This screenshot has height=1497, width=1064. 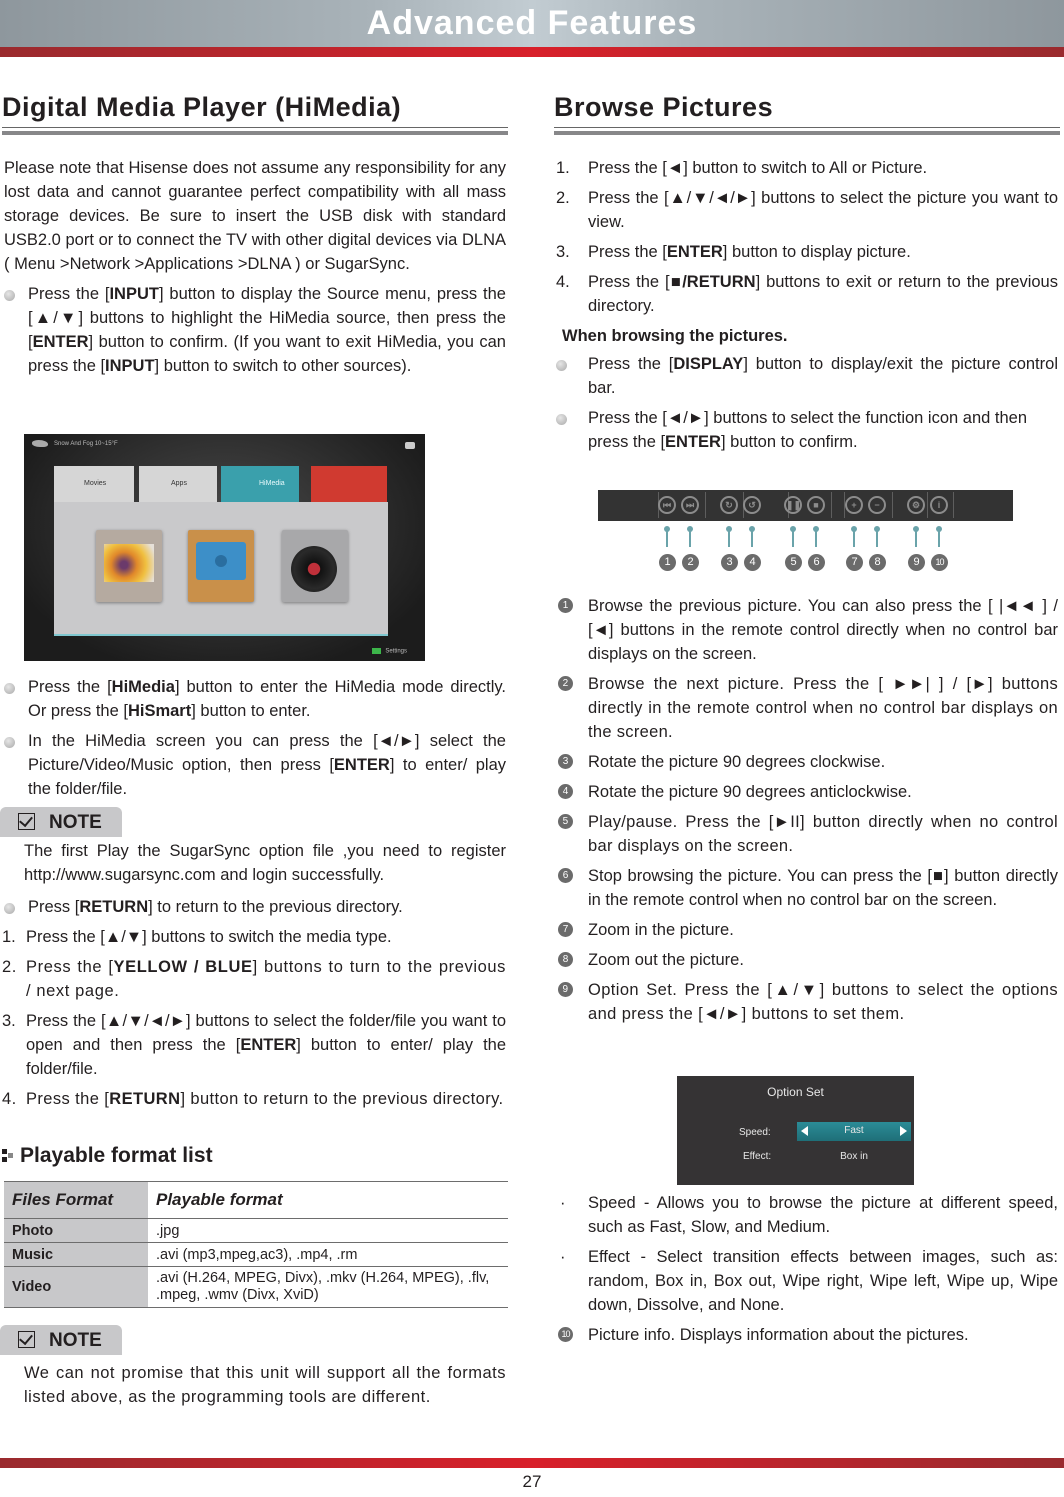 I want to click on table-row: Music .avi (mp3,mpeg,ac3), .mp4, .rm, so click(x=256, y=1254).